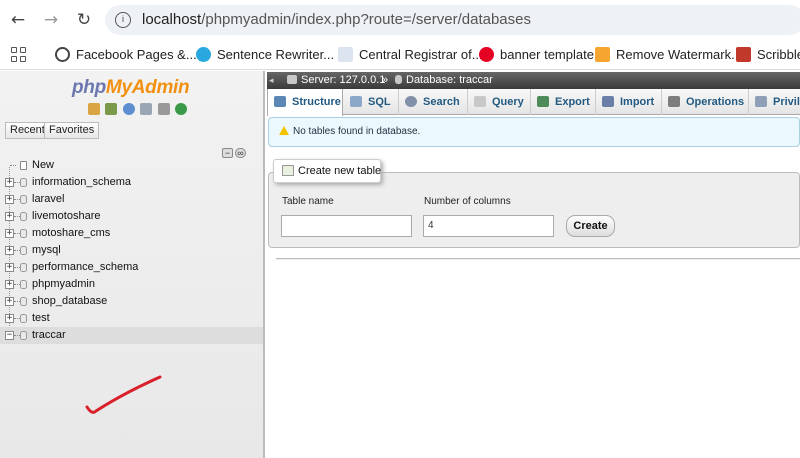  Describe the element at coordinates (336, 80) in the screenshot. I see `breadcrumb-server: Server: 127.0.0.1` at that location.